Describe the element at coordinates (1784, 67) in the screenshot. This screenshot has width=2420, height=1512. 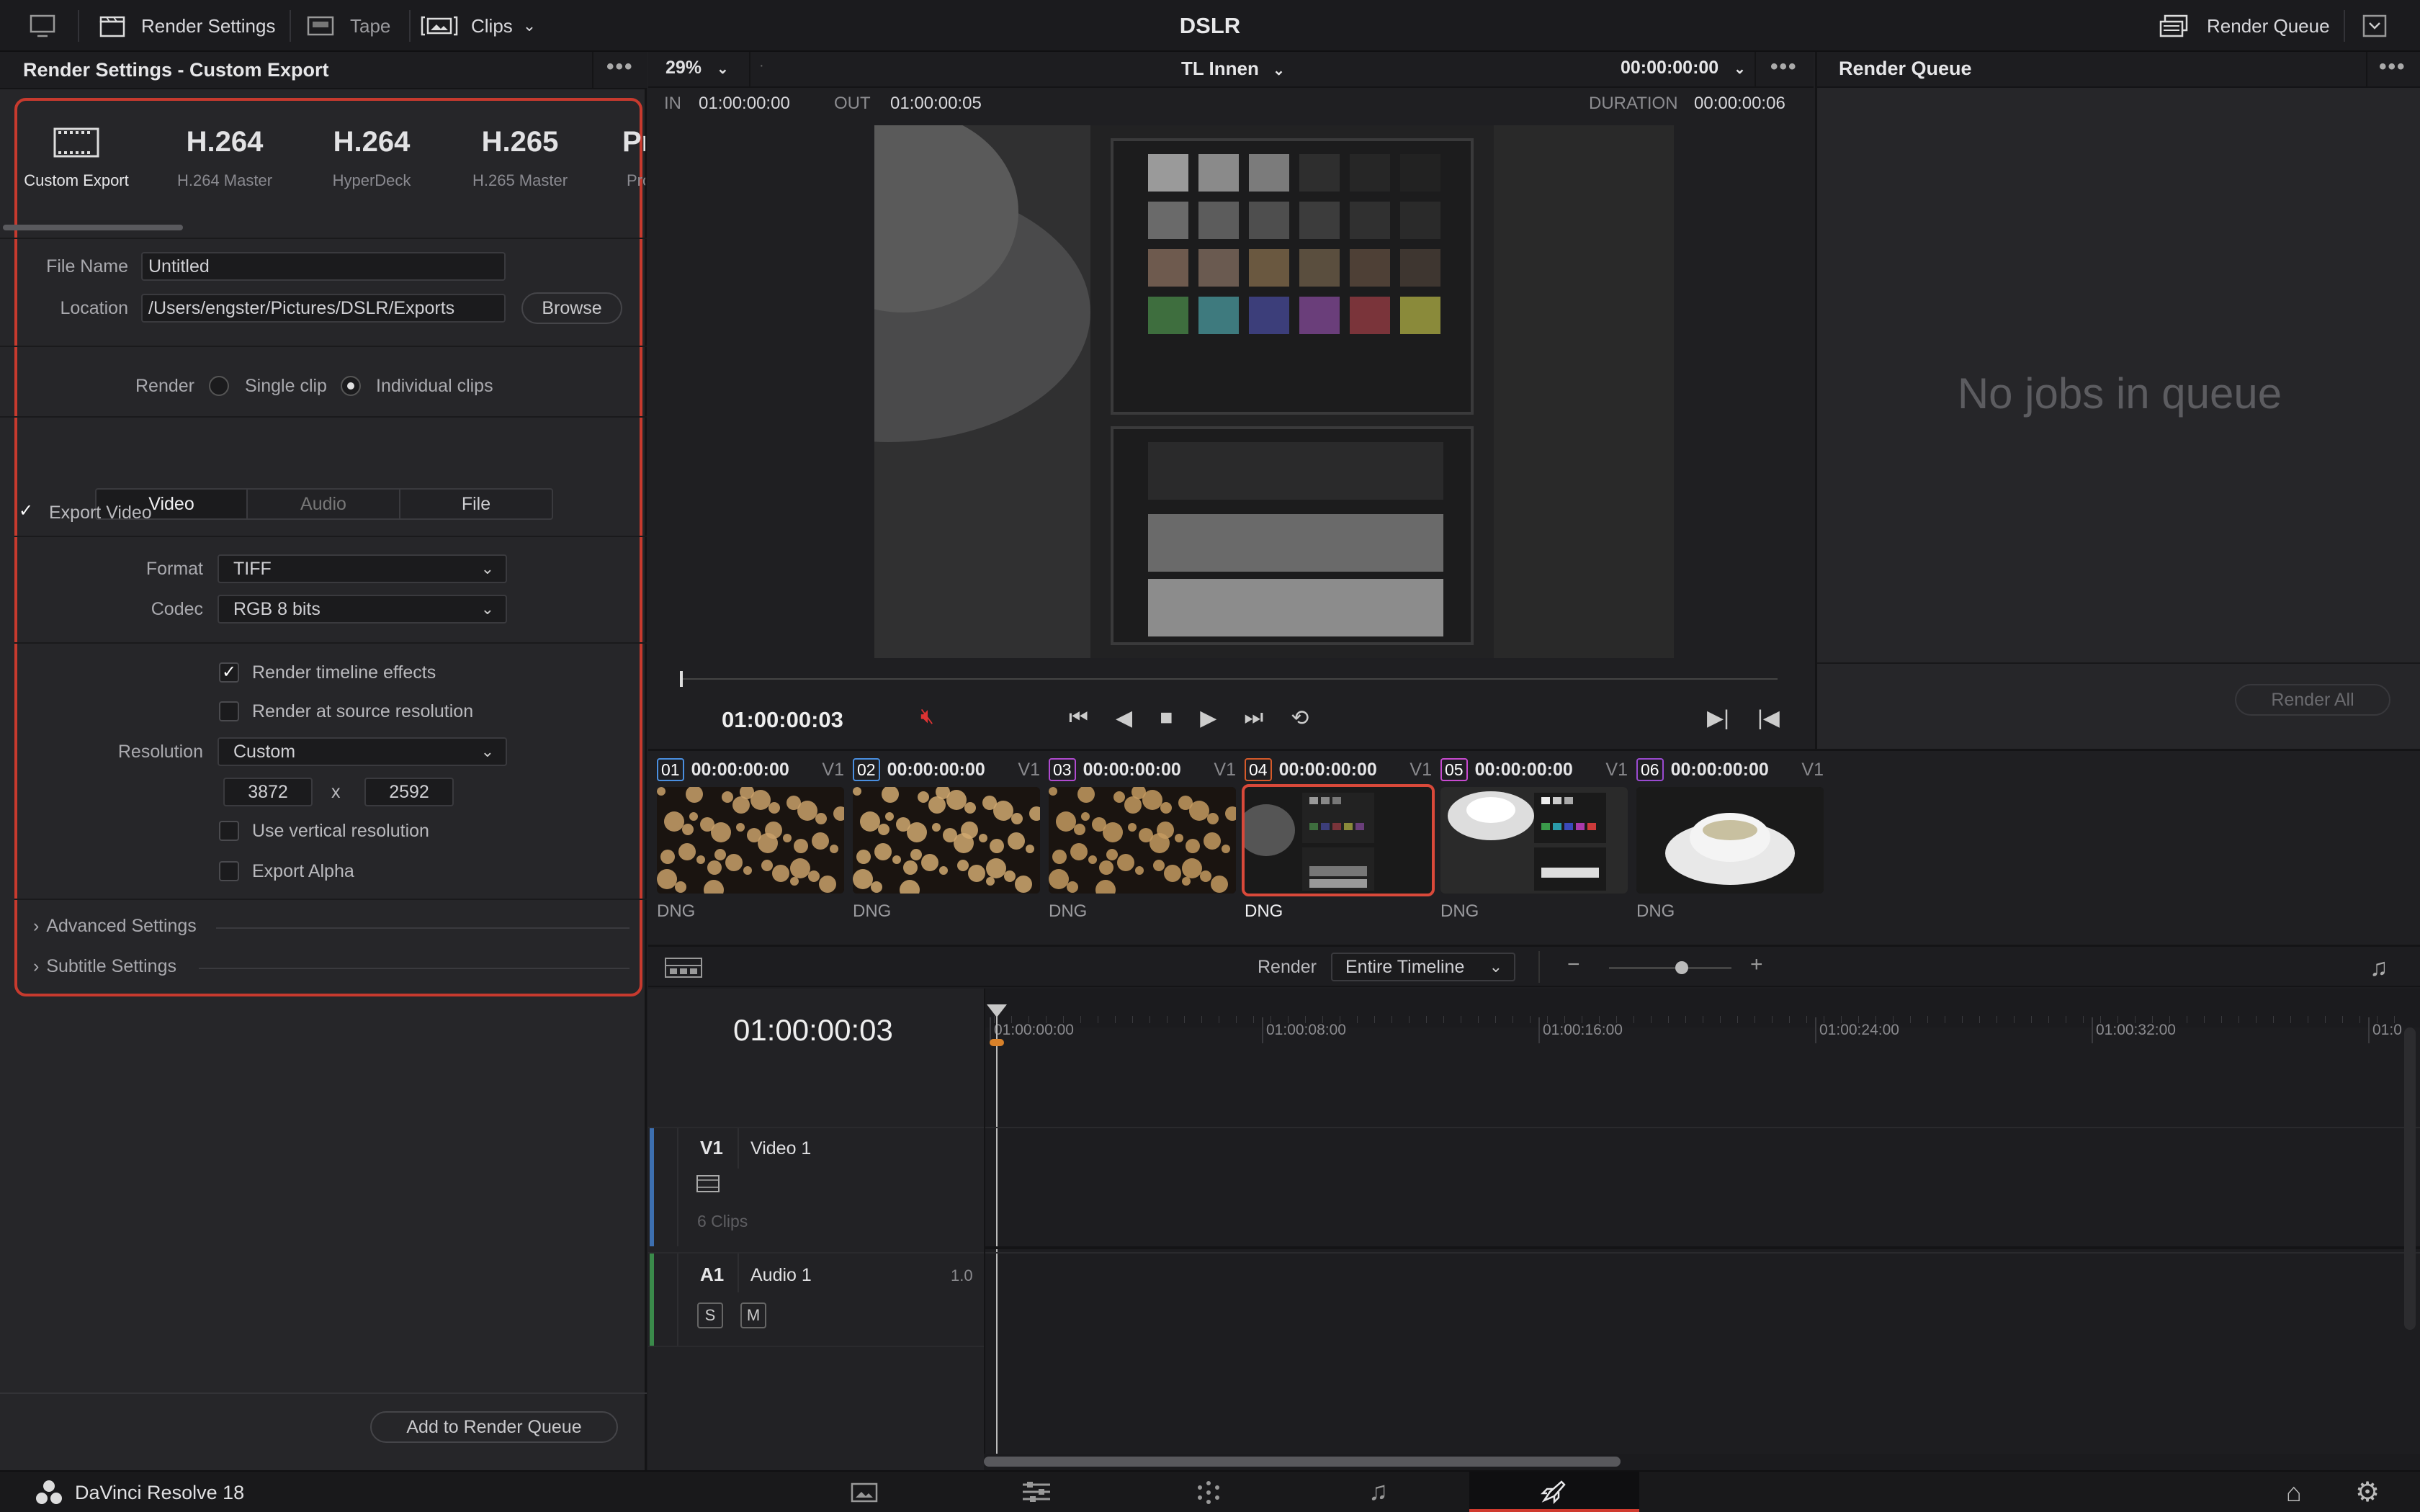
I see `viewer-more-icon: •••` at that location.